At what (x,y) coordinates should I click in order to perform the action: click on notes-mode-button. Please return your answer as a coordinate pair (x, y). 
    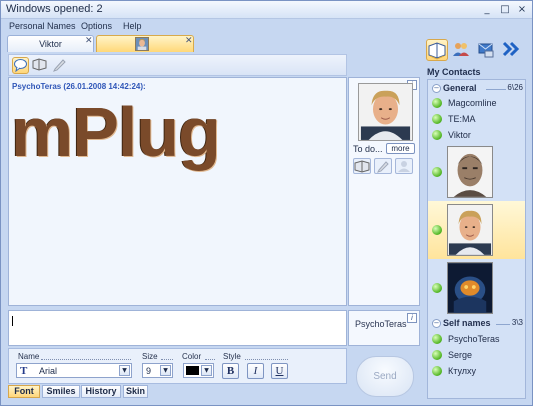
    Looking at the image, I should click on (60, 65).